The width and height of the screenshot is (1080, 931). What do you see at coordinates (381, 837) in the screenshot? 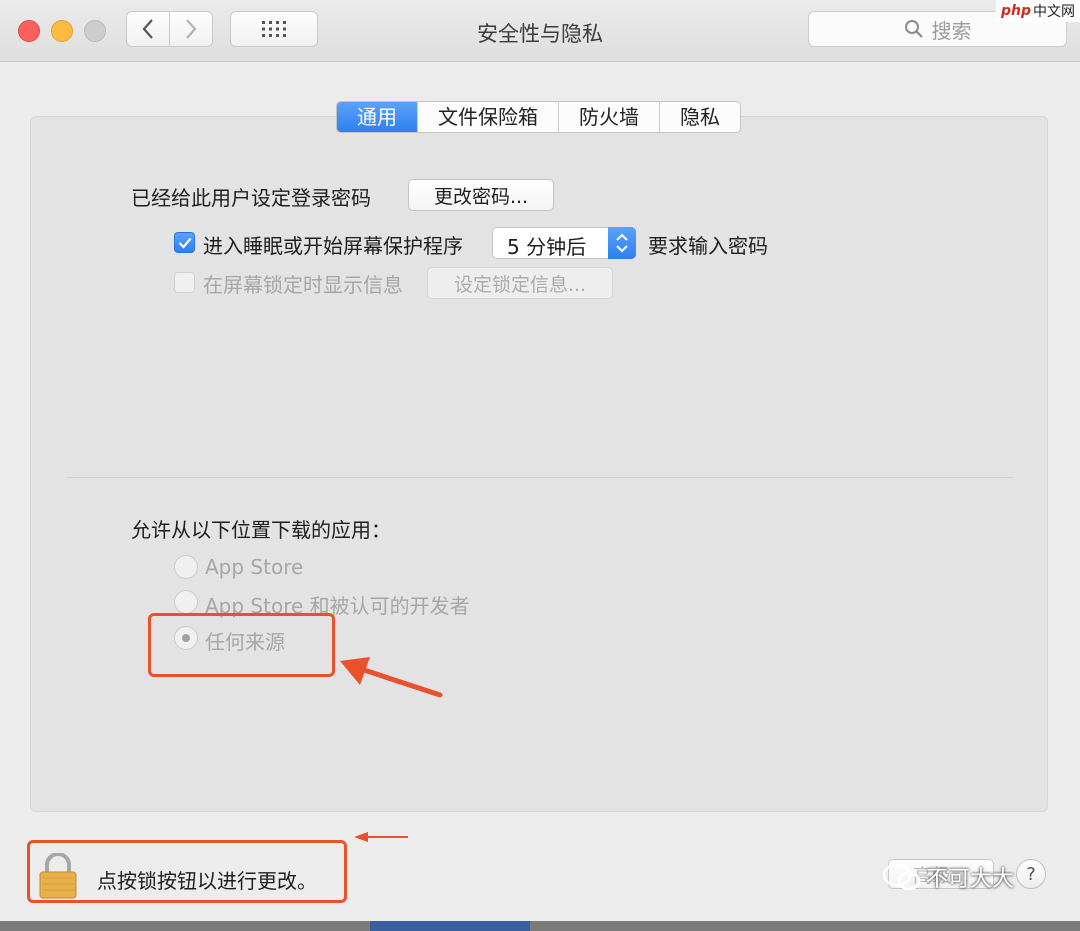
I see `annotation-arrow-small-icon` at bounding box center [381, 837].